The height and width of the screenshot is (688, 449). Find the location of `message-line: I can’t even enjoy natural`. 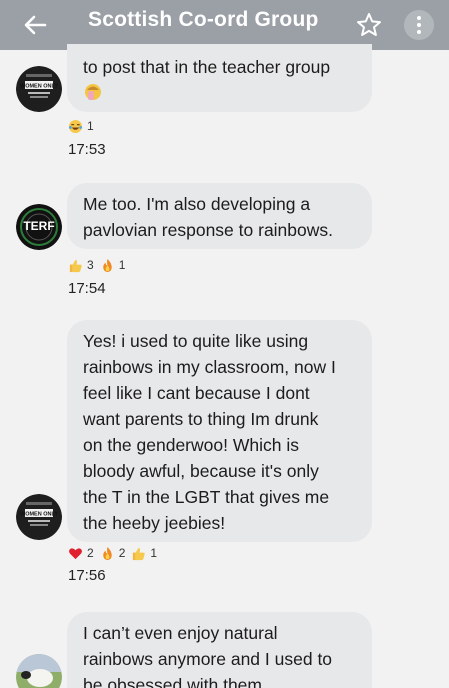

message-line: I can’t even enjoy natural is located at coordinates (180, 633).